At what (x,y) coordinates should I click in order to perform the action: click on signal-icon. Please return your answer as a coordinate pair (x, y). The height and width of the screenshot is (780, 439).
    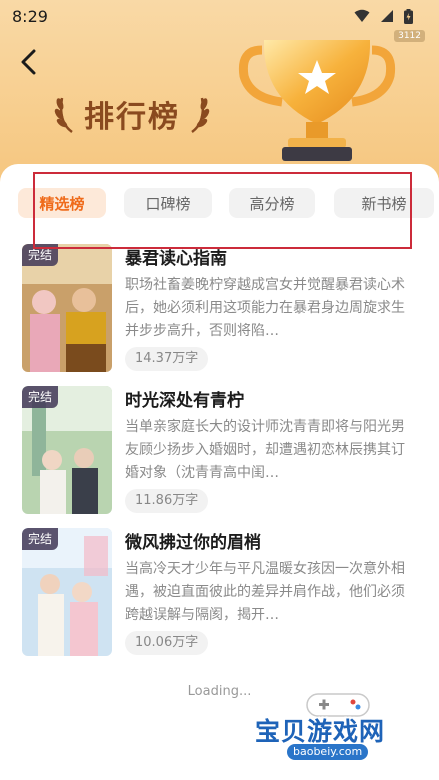
    Looking at the image, I should click on (387, 16).